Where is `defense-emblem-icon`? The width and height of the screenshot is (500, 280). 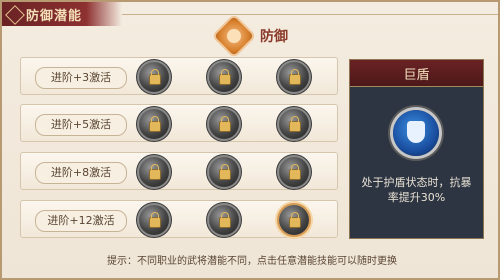 defense-emblem-icon is located at coordinates (234, 36).